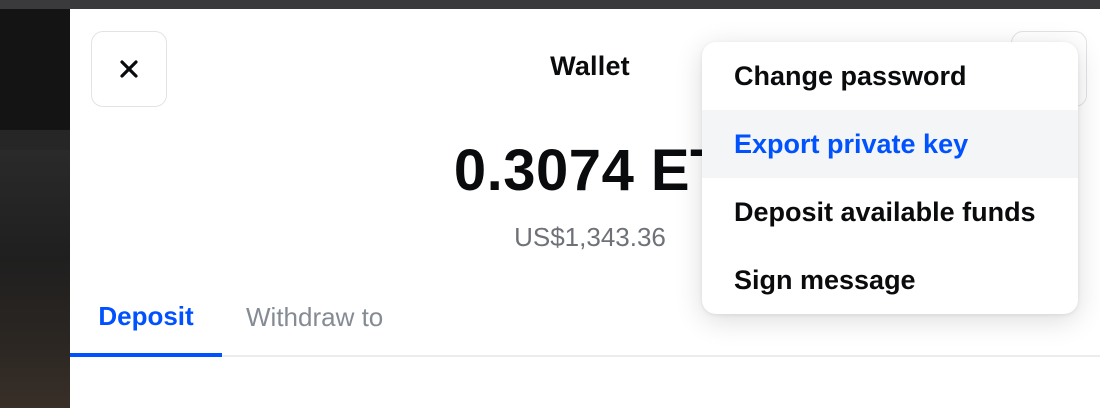 The height and width of the screenshot is (408, 1100). I want to click on close-button, so click(129, 69).